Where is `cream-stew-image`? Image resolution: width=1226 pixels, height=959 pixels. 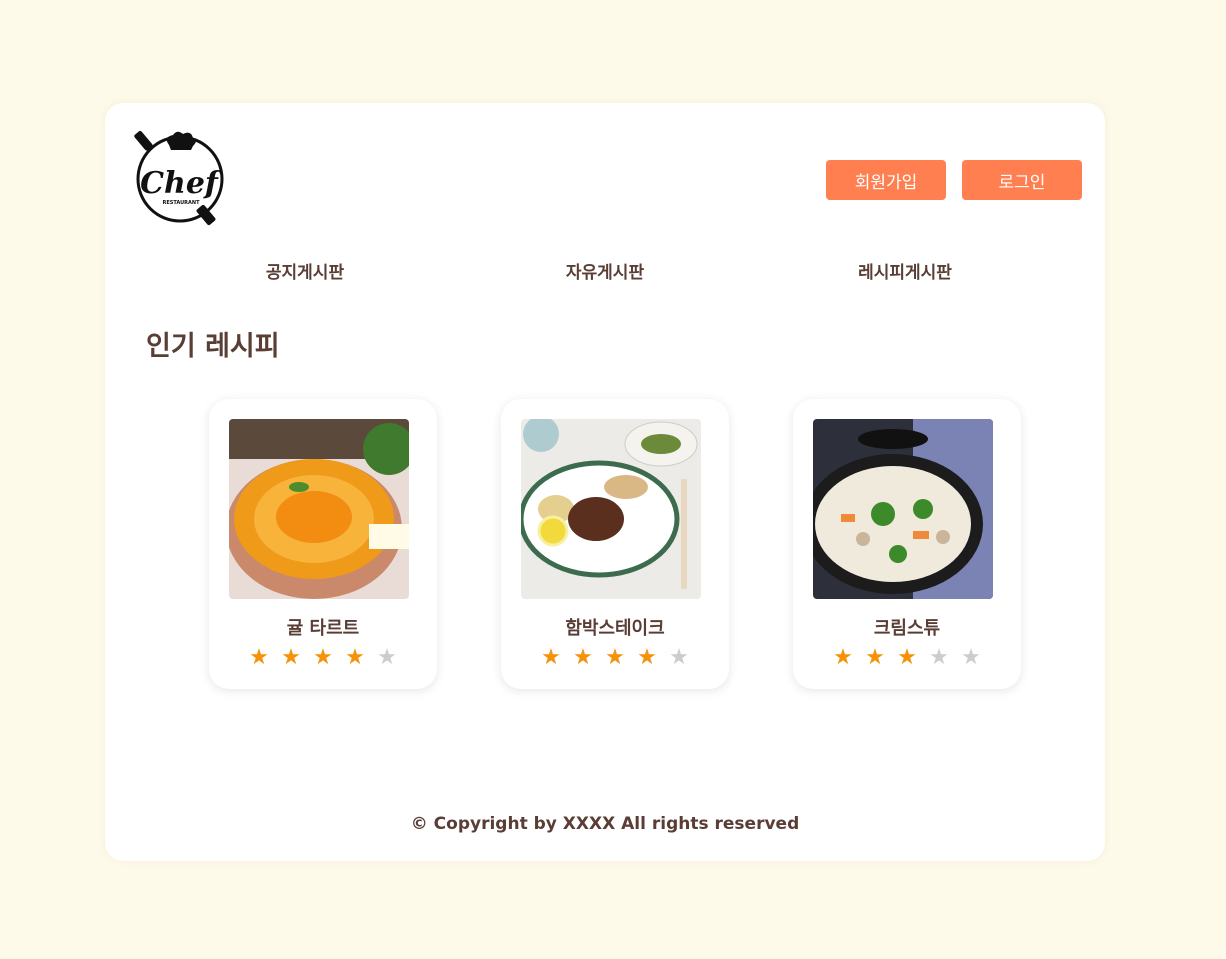 cream-stew-image is located at coordinates (903, 509).